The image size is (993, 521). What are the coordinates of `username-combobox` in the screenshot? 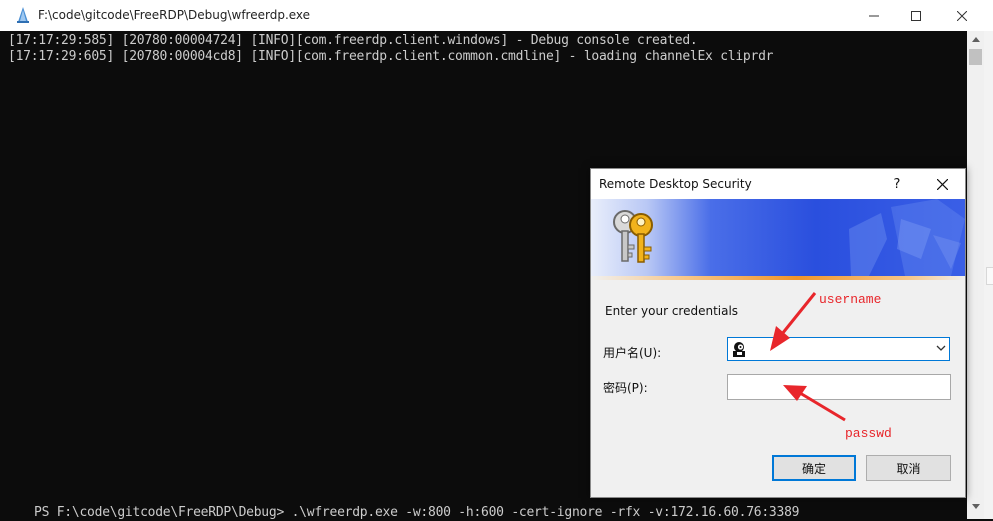 It's located at (838, 349).